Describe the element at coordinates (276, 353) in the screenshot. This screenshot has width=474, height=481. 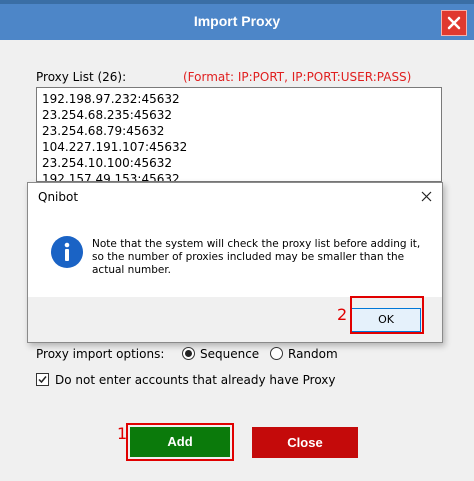
I see `random-radio` at that location.